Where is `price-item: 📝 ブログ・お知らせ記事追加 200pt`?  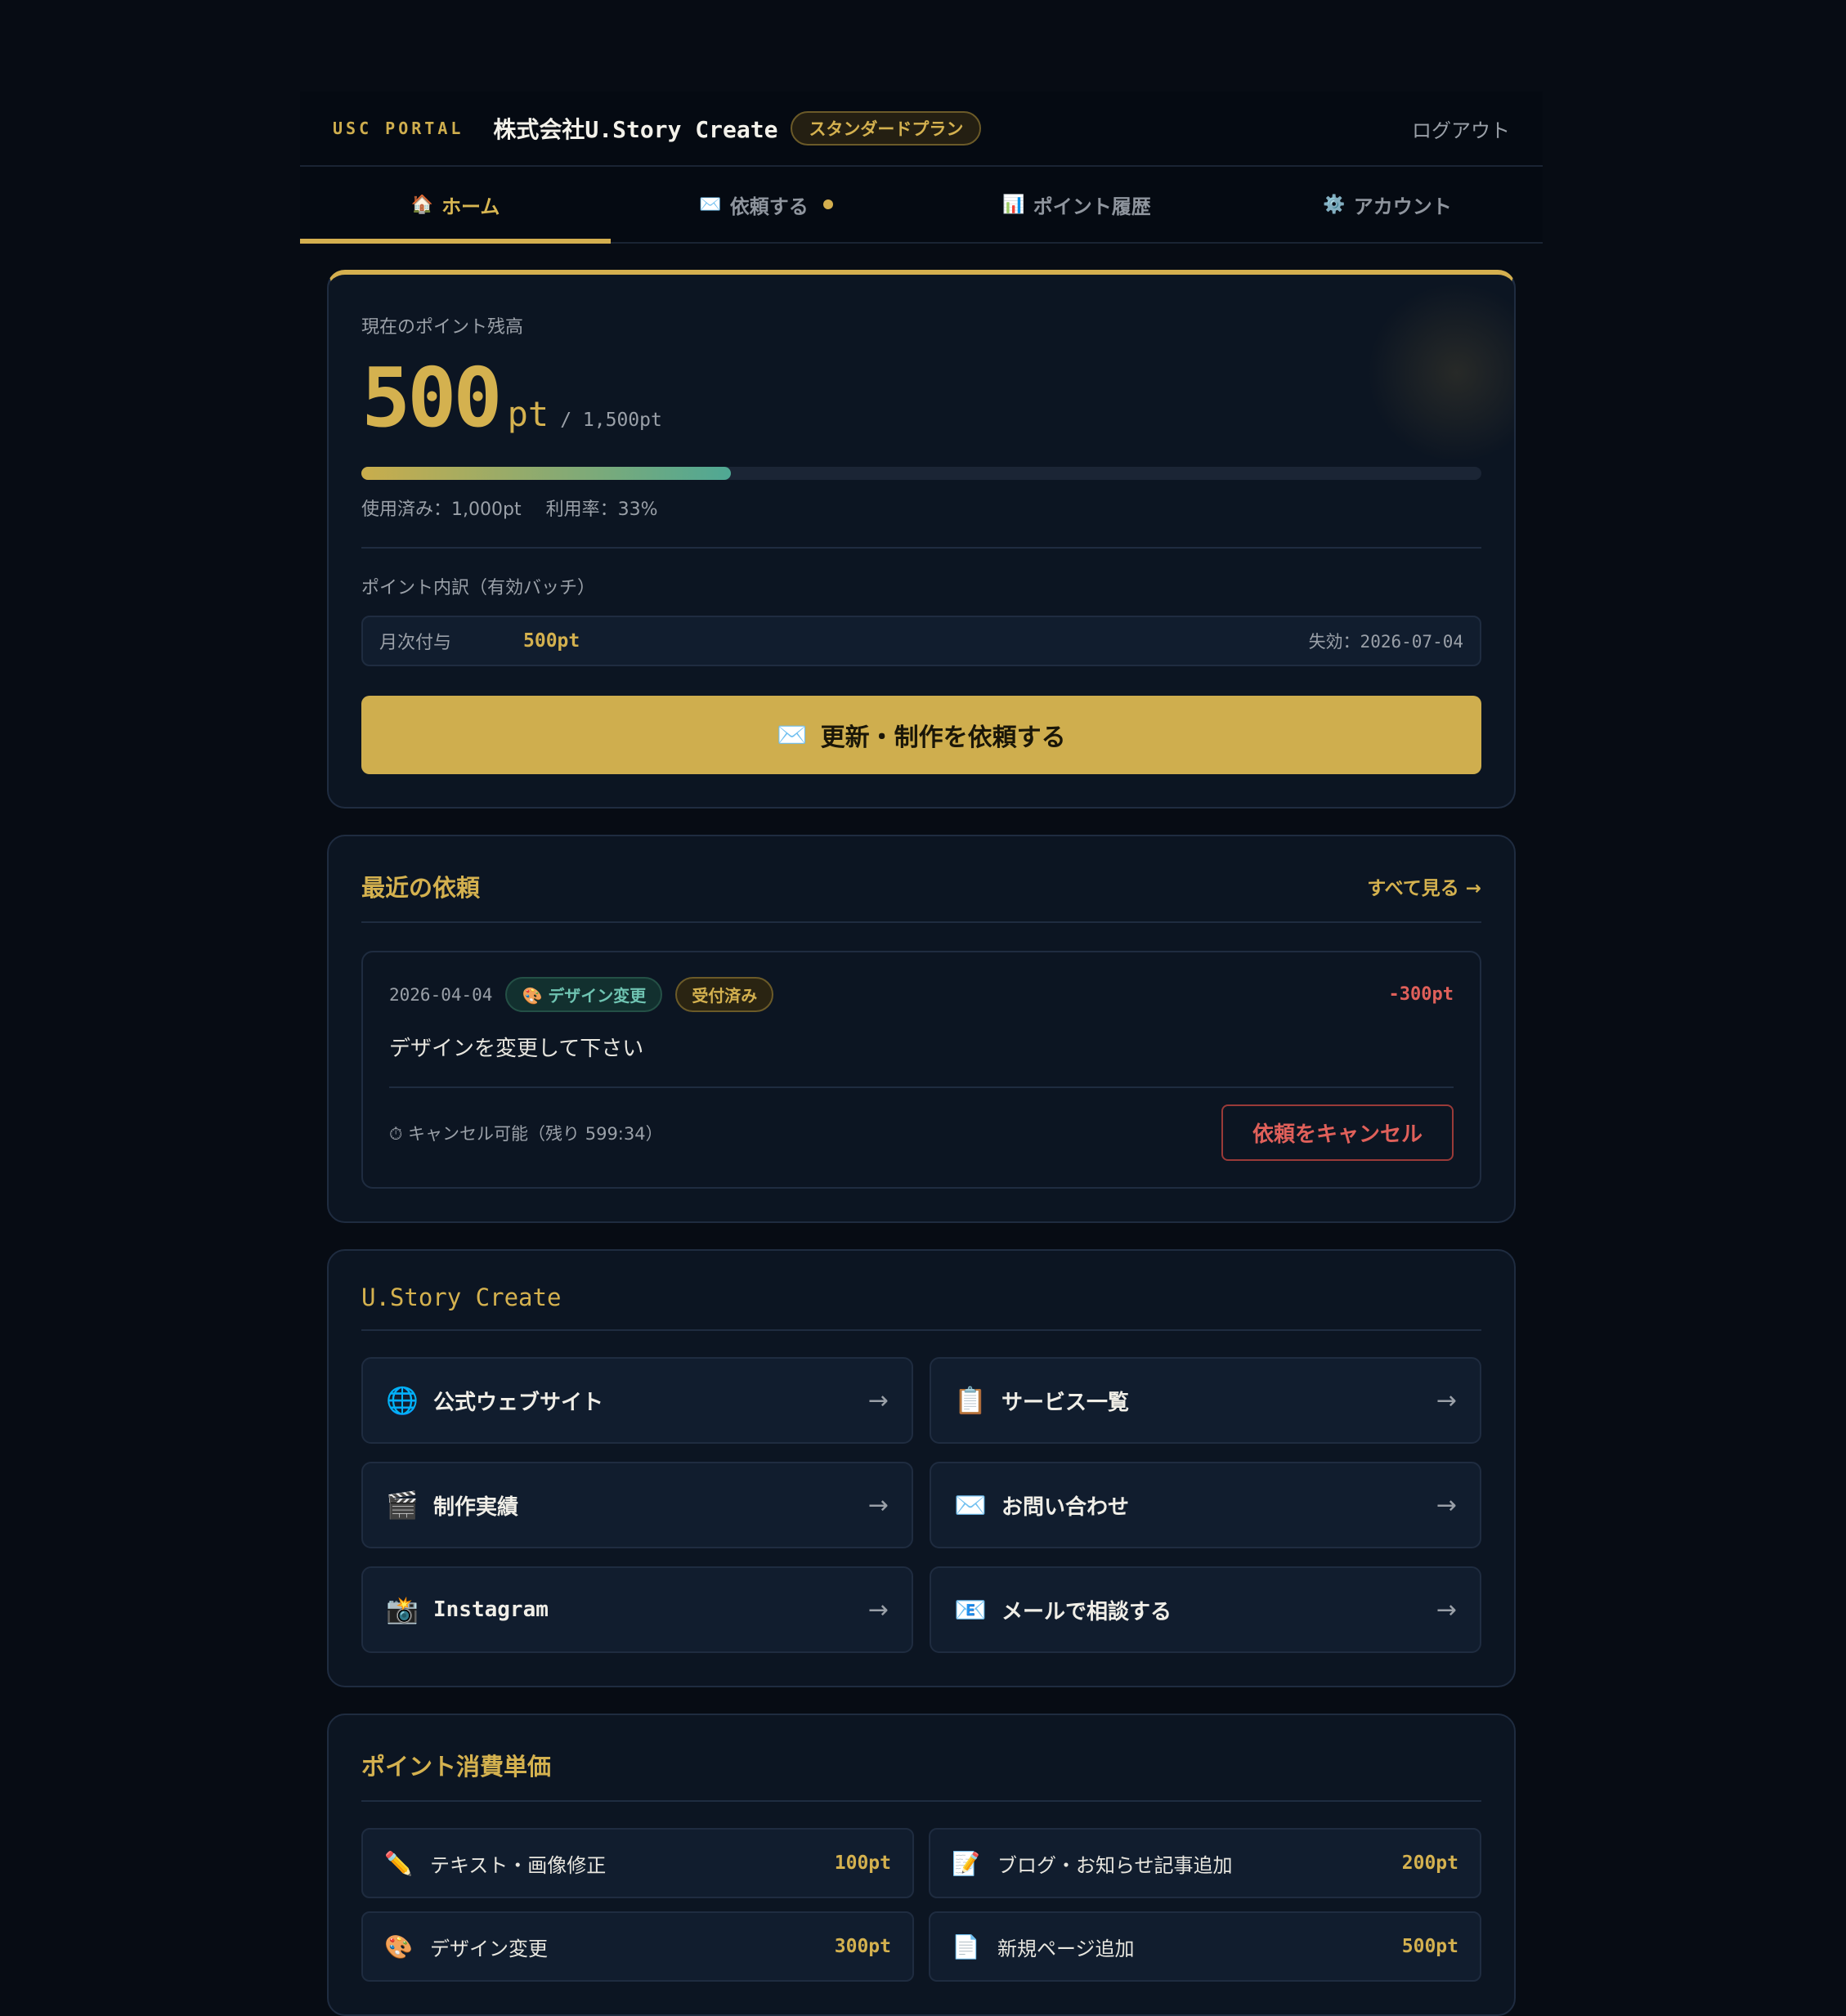
price-item: 📝 ブログ・お知らせ記事追加 200pt is located at coordinates (1205, 1863).